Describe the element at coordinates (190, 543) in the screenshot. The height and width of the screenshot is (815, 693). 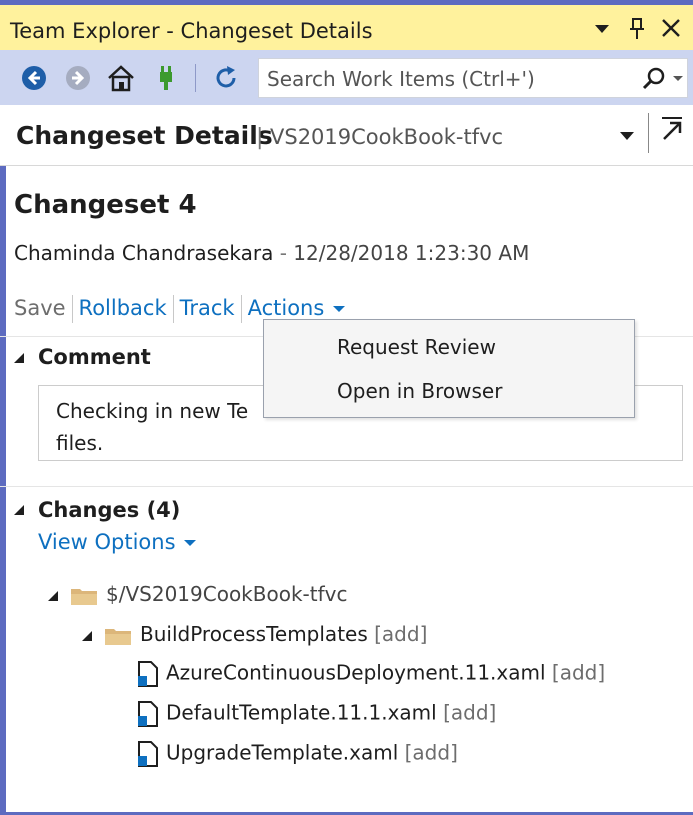
I see `view-options-chevron-down-icon` at that location.